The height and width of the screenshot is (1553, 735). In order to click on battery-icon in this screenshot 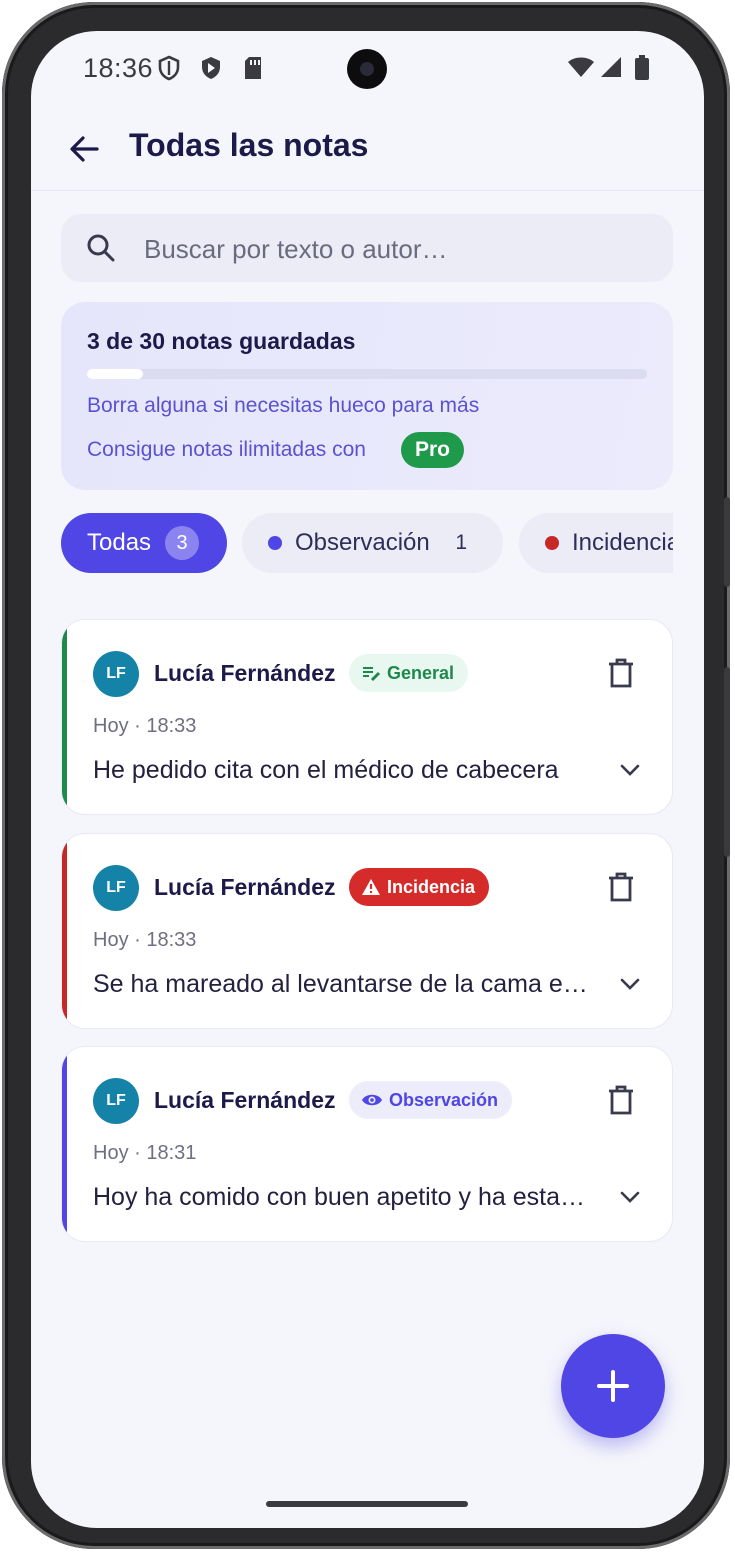, I will do `click(642, 70)`.